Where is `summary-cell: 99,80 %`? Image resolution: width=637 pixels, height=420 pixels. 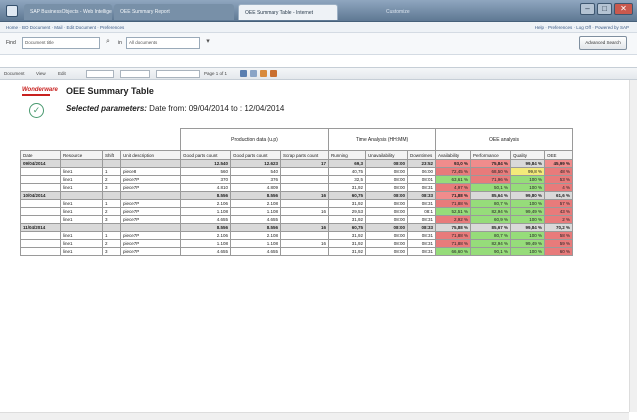
summary-cell: 99,80 % is located at coordinates (527, 195).